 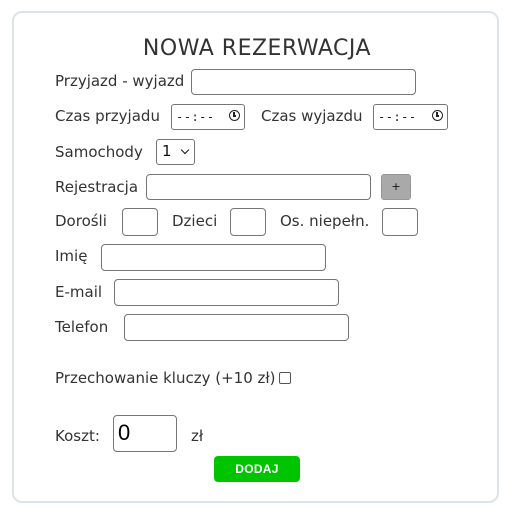 What do you see at coordinates (258, 187) in the screenshot?
I see `registration-input` at bounding box center [258, 187].